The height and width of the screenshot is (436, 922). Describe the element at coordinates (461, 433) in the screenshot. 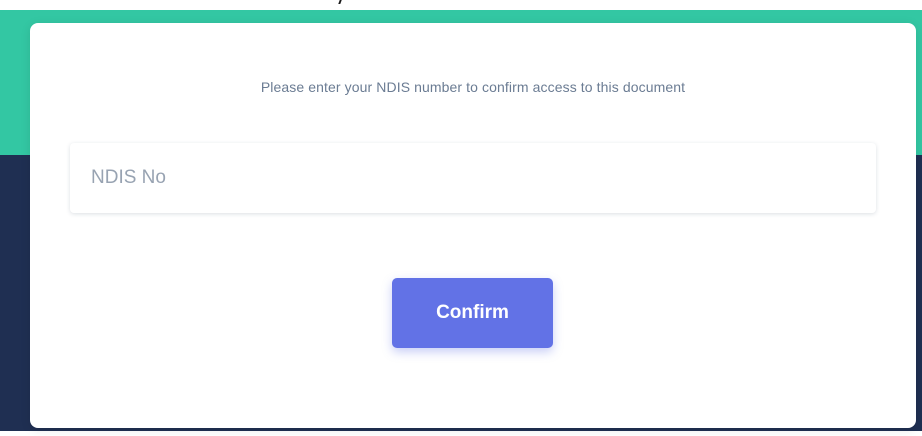

I see `bottom-strip` at that location.